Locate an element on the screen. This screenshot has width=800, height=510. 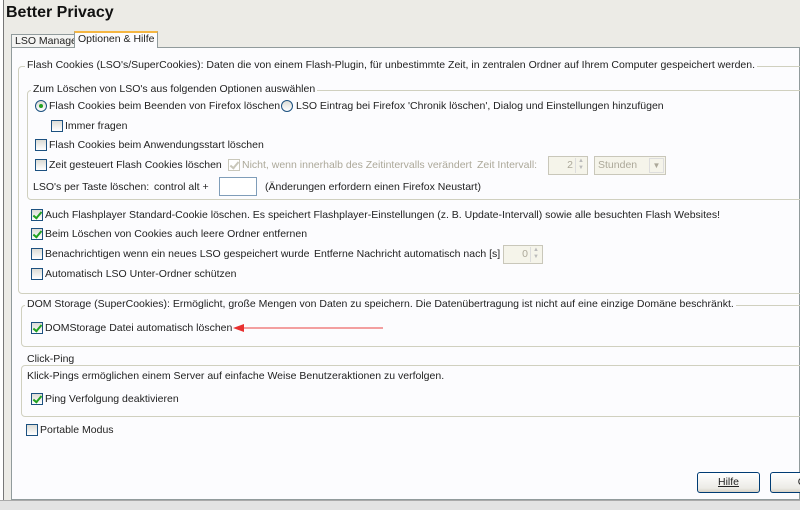
not-if-changed-checkbox is located at coordinates (234, 165).